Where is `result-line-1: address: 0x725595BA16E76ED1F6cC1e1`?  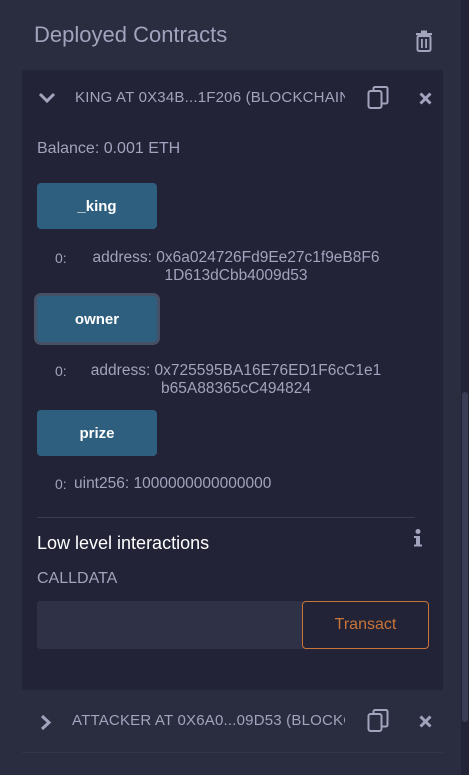 result-line-1: address: 0x725595BA16E76ED1F6cC1e1 is located at coordinates (236, 370).